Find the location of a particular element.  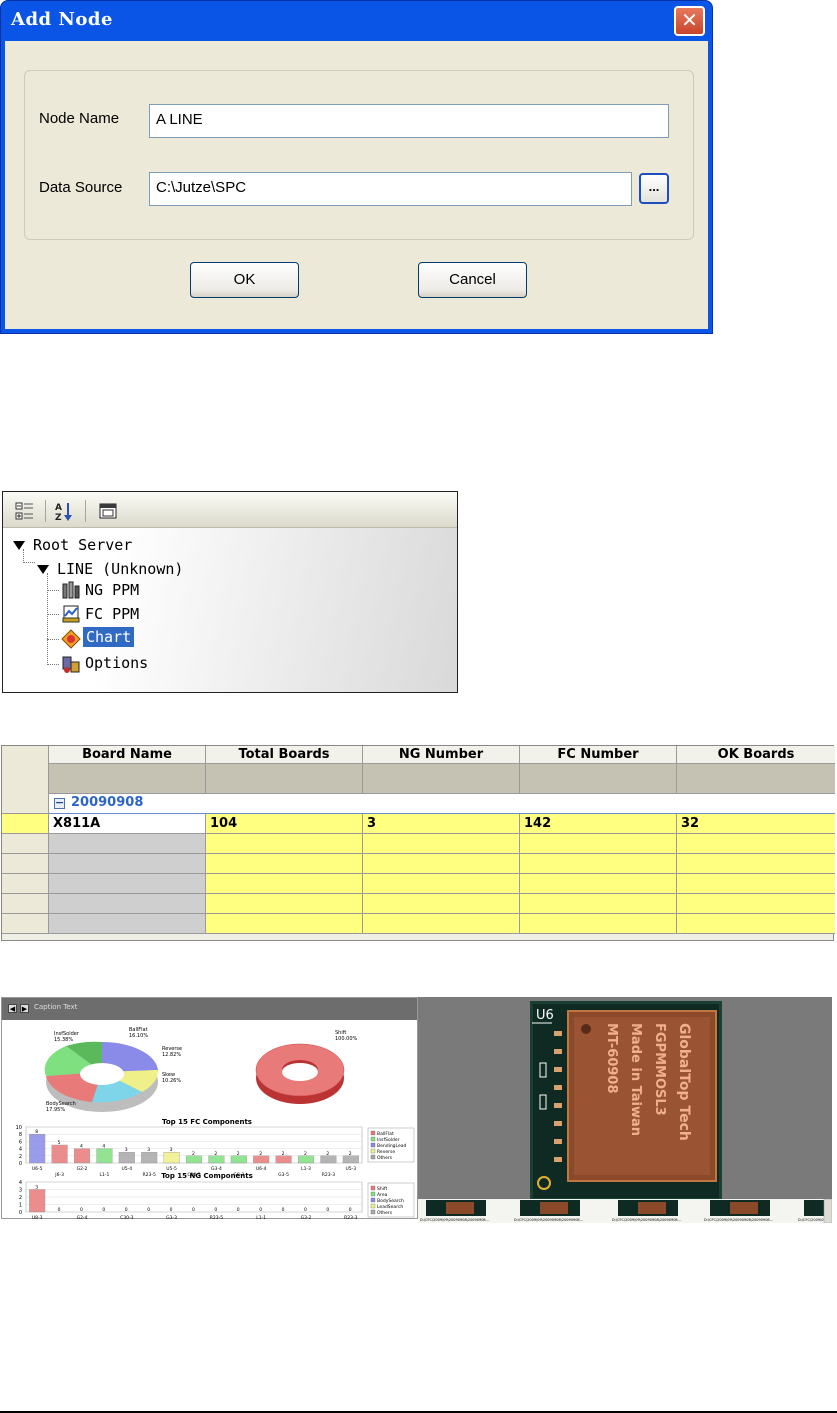

x-tick-label: G2-2 is located at coordinates (82, 1169).